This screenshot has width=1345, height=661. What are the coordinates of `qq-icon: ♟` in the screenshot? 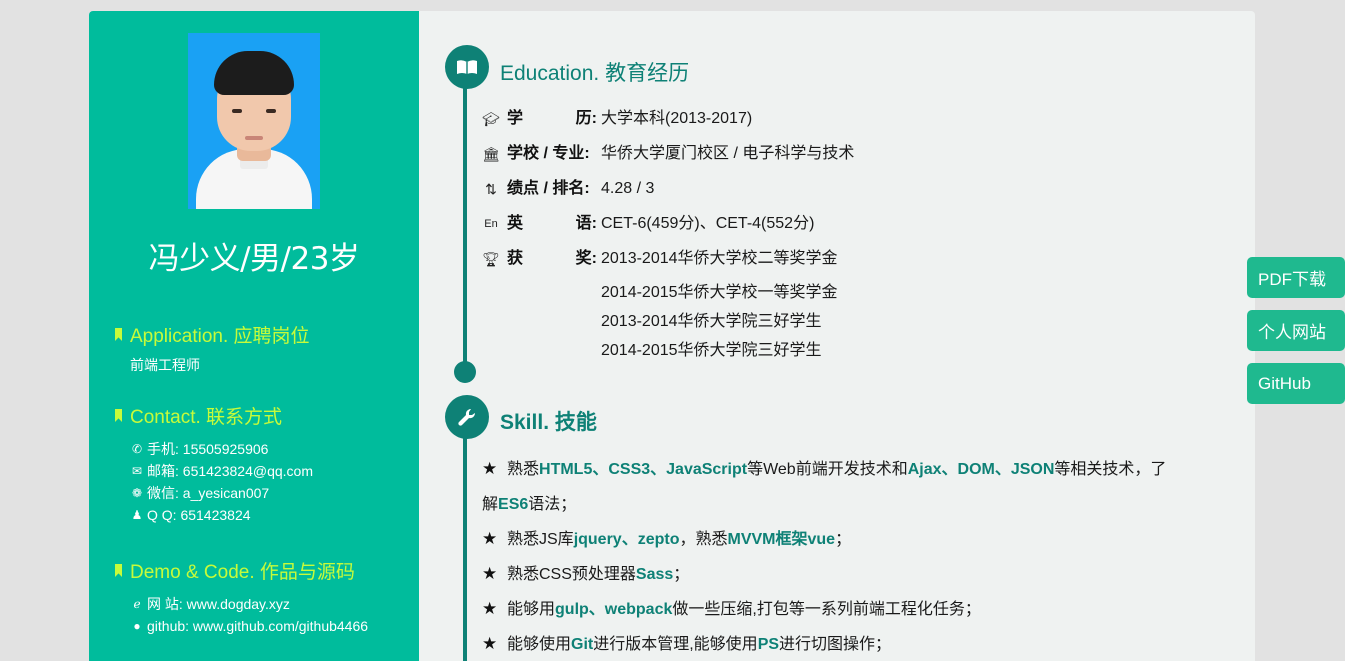 It's located at (137, 515).